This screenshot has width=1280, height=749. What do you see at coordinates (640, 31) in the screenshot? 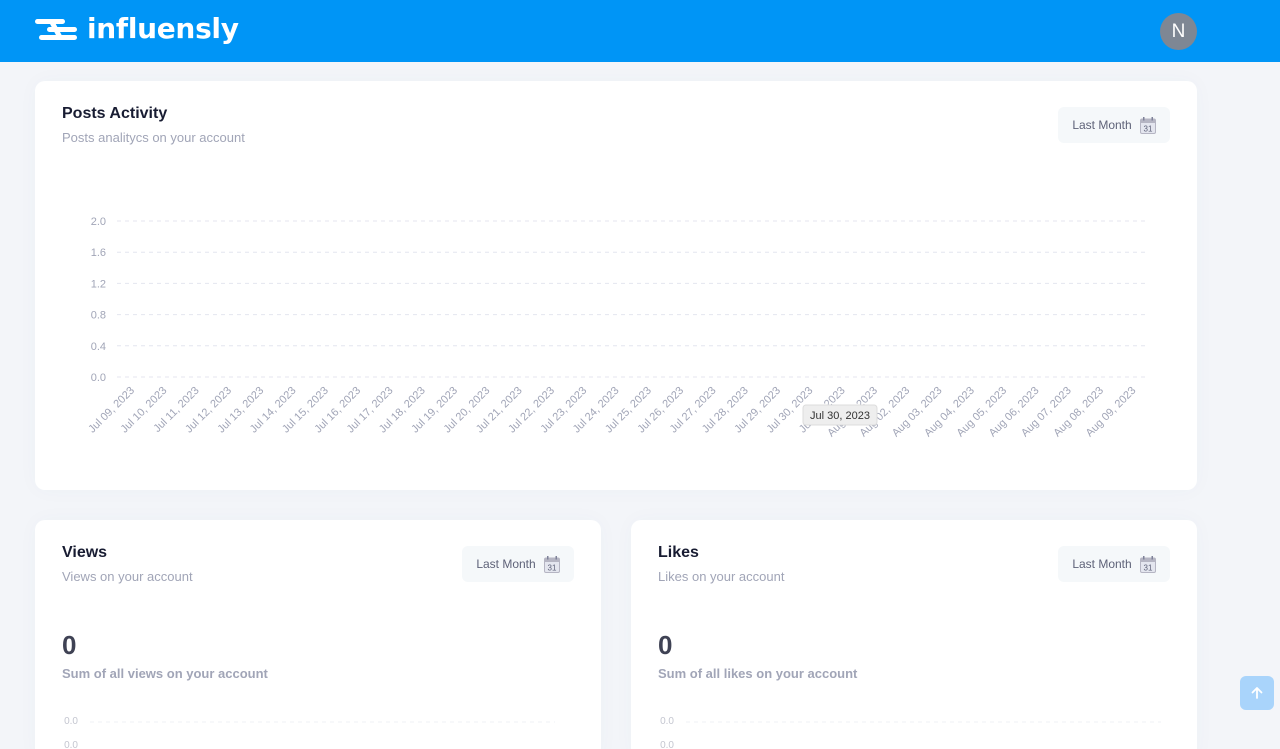
I see `top-navbar: influensly N` at bounding box center [640, 31].